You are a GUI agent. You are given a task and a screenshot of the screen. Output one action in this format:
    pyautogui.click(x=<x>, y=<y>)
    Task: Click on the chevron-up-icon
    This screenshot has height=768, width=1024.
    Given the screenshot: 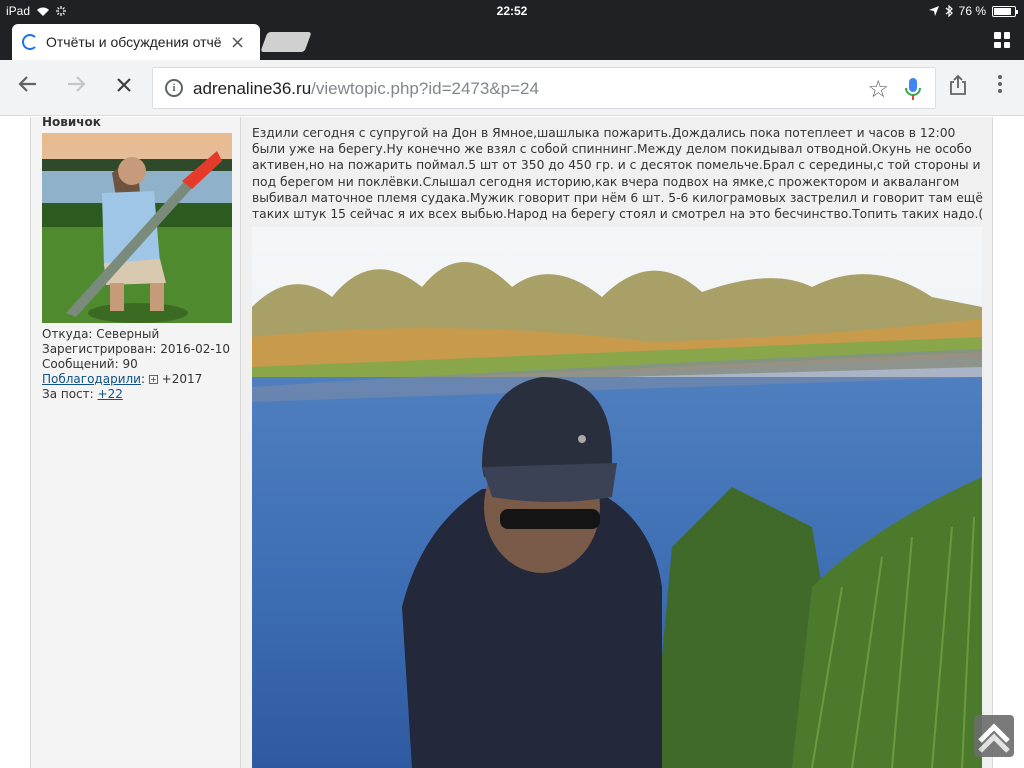 What is the action you would take?
    pyautogui.click(x=994, y=738)
    